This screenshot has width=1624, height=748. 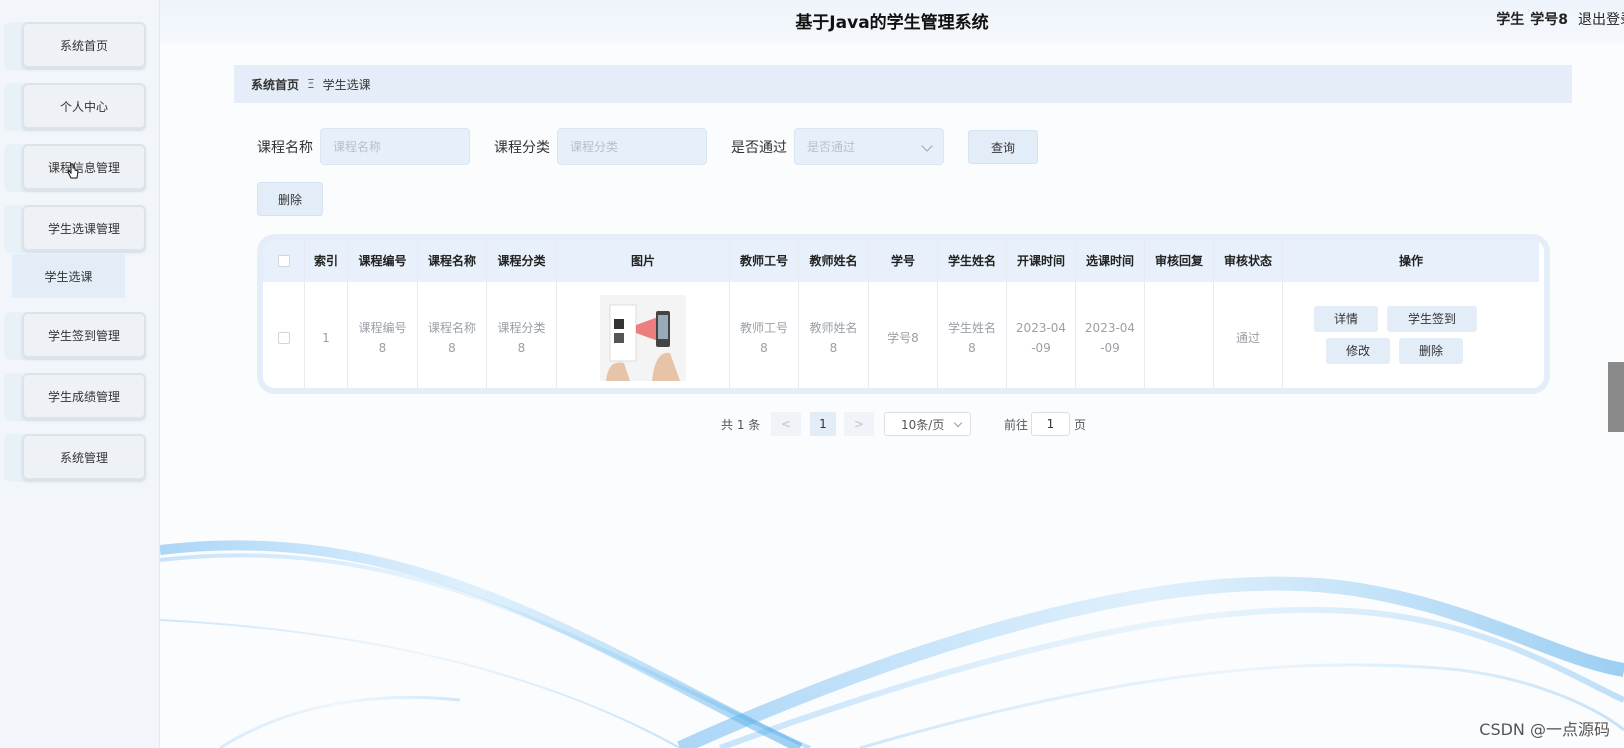 I want to click on sidebar-item-label: 个人中心, so click(x=84, y=106).